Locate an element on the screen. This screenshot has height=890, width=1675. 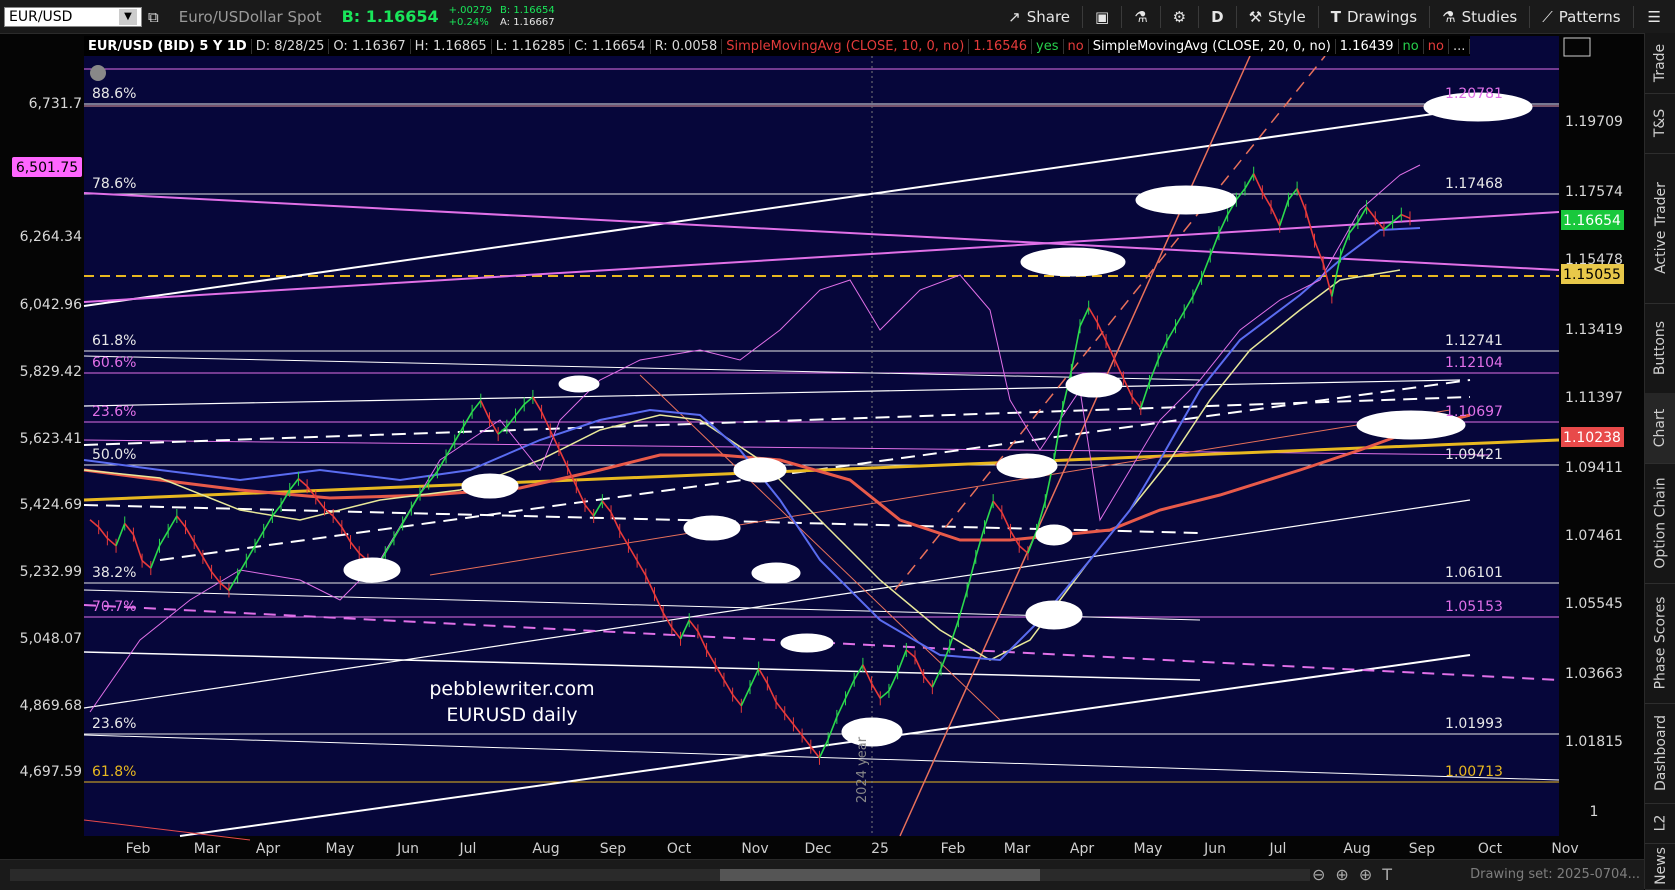
fib-label-left: 23.6% is located at coordinates (114, 724).